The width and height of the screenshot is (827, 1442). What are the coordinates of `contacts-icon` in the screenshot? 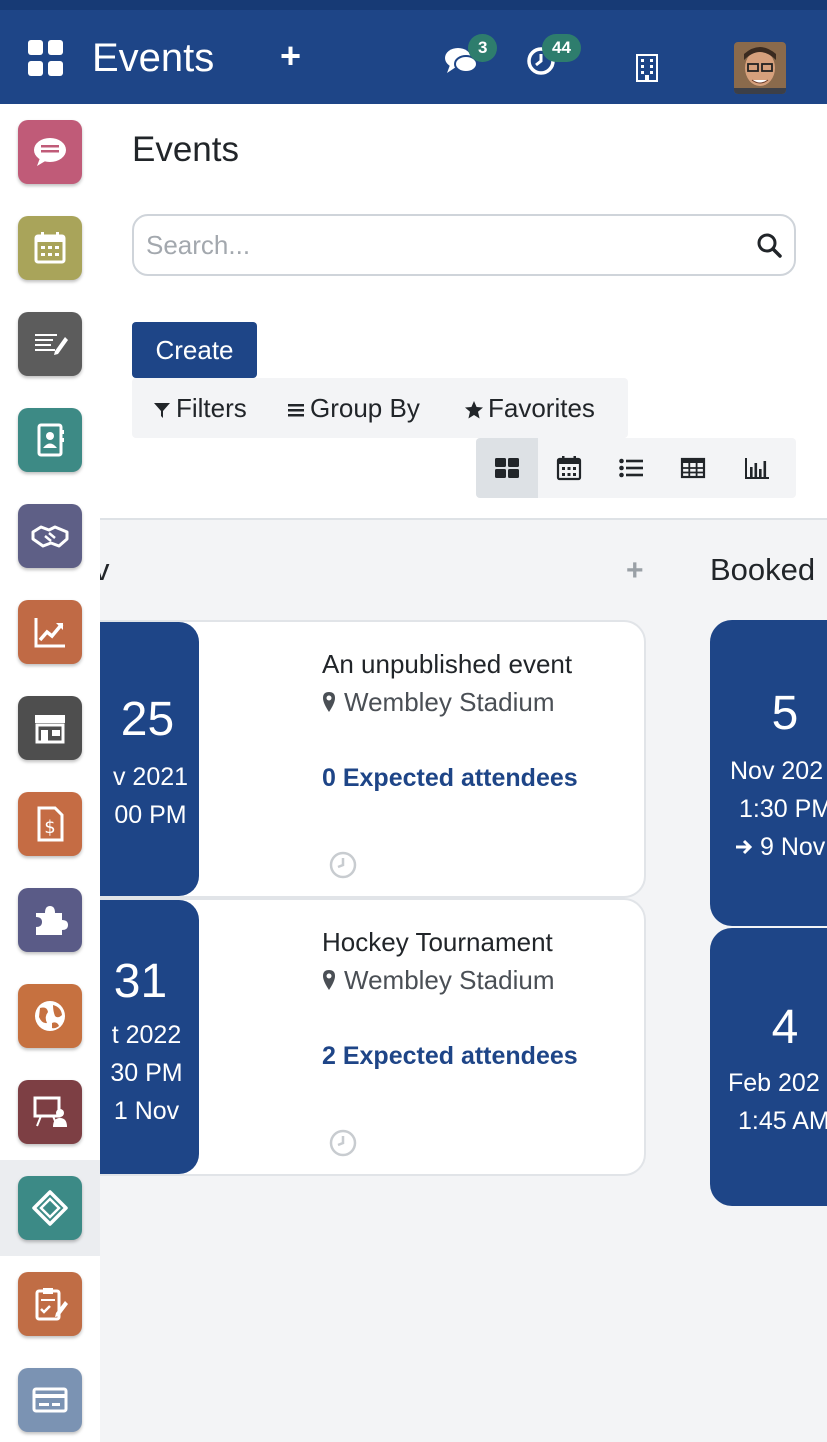 It's located at (50, 440).